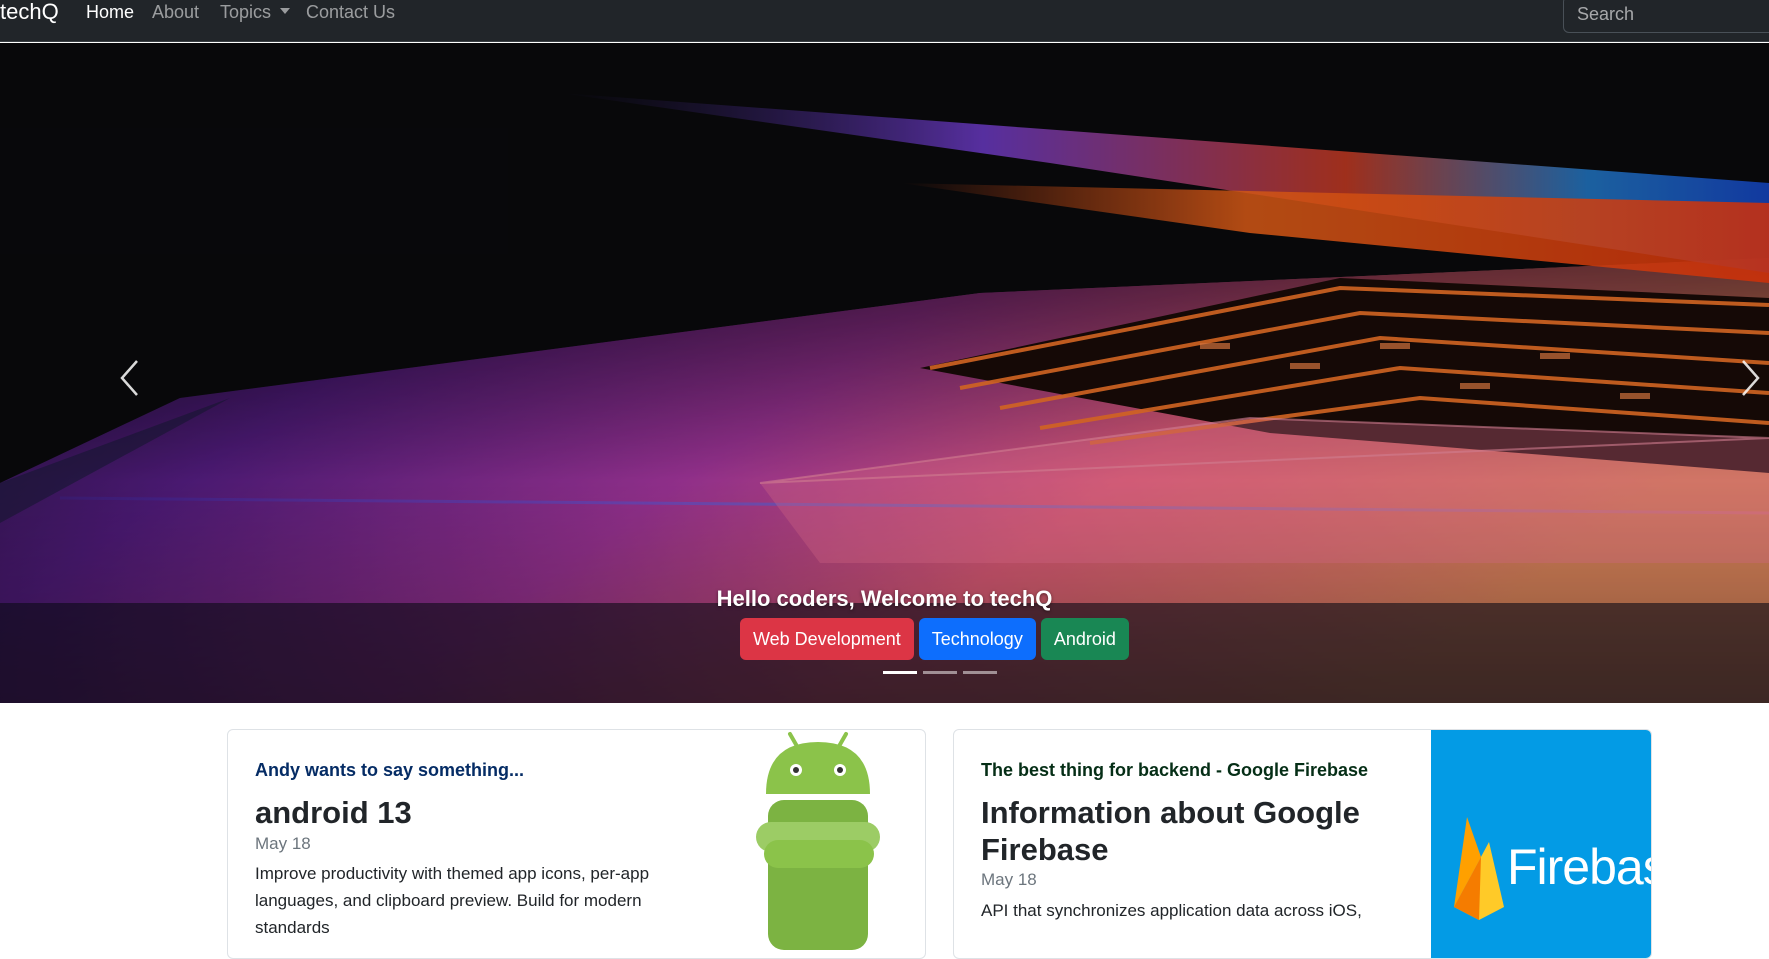 Image resolution: width=1769 pixels, height=959 pixels. What do you see at coordinates (1186, 831) in the screenshot?
I see `card-title: Information about Google Firebase` at bounding box center [1186, 831].